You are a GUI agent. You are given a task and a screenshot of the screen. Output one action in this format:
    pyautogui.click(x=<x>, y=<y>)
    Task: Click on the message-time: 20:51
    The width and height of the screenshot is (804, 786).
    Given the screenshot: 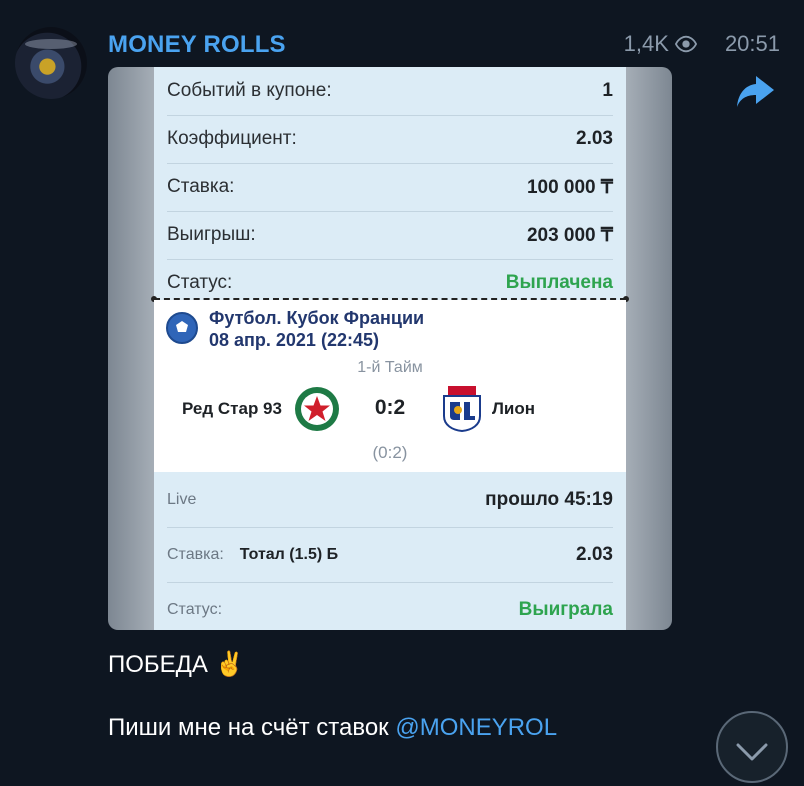 What is the action you would take?
    pyautogui.click(x=752, y=43)
    